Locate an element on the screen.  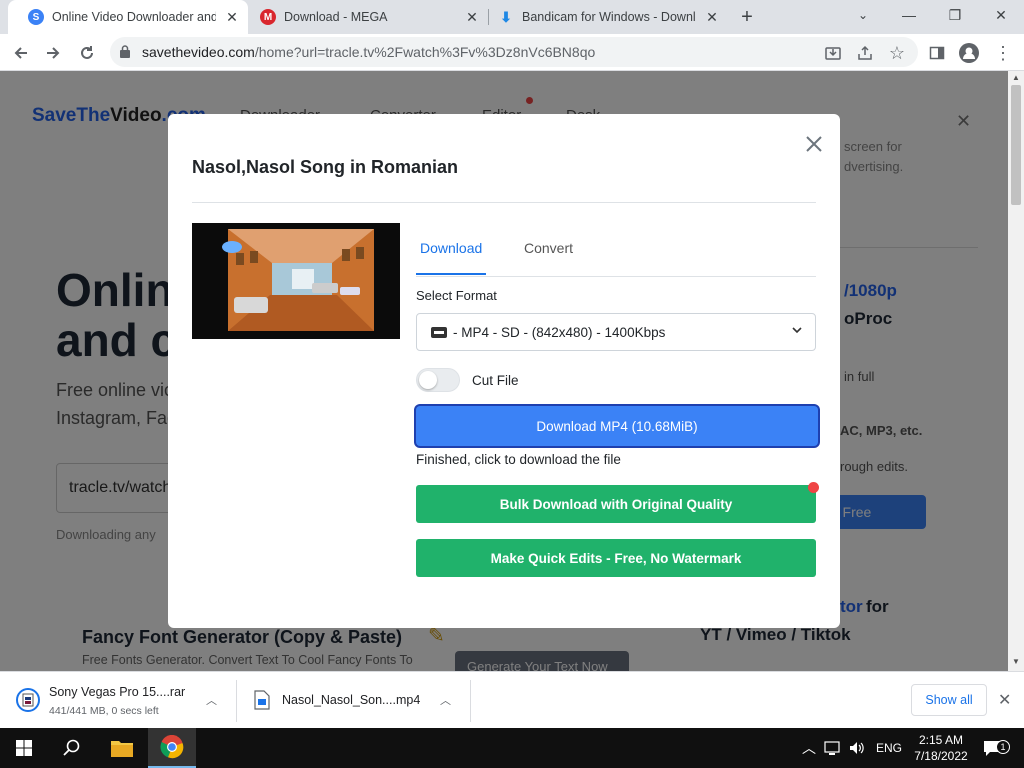
tab-title: Online Video Downloader and Co is located at coordinates (134, 17).